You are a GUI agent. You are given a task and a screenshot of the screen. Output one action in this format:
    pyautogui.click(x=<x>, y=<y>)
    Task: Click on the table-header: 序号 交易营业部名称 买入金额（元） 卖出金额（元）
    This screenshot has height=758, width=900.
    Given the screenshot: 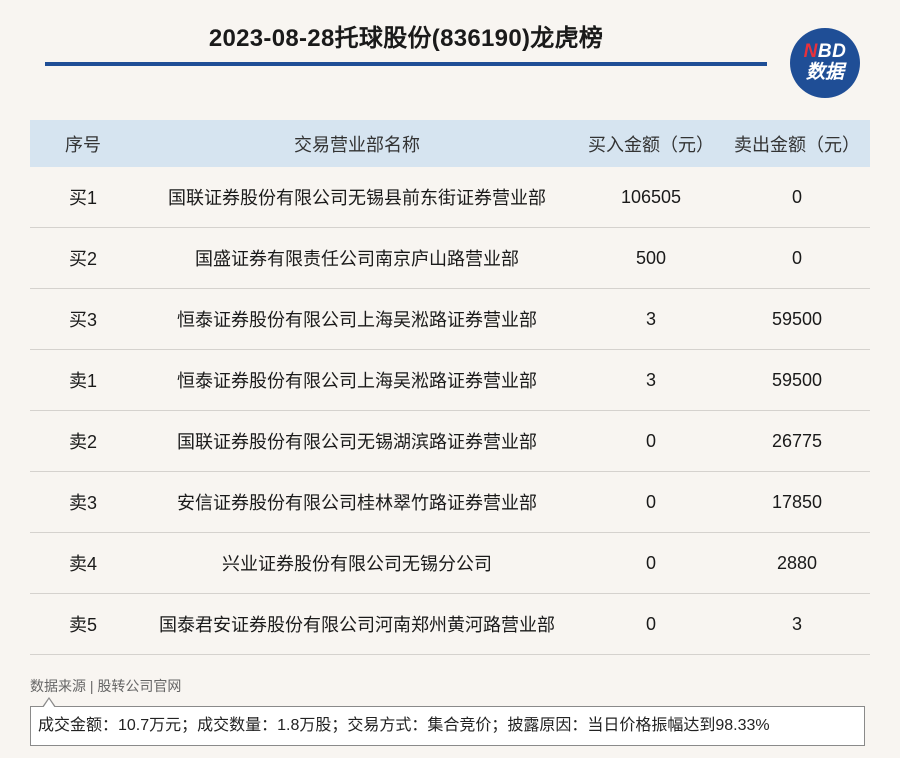 What is the action you would take?
    pyautogui.click(x=450, y=143)
    